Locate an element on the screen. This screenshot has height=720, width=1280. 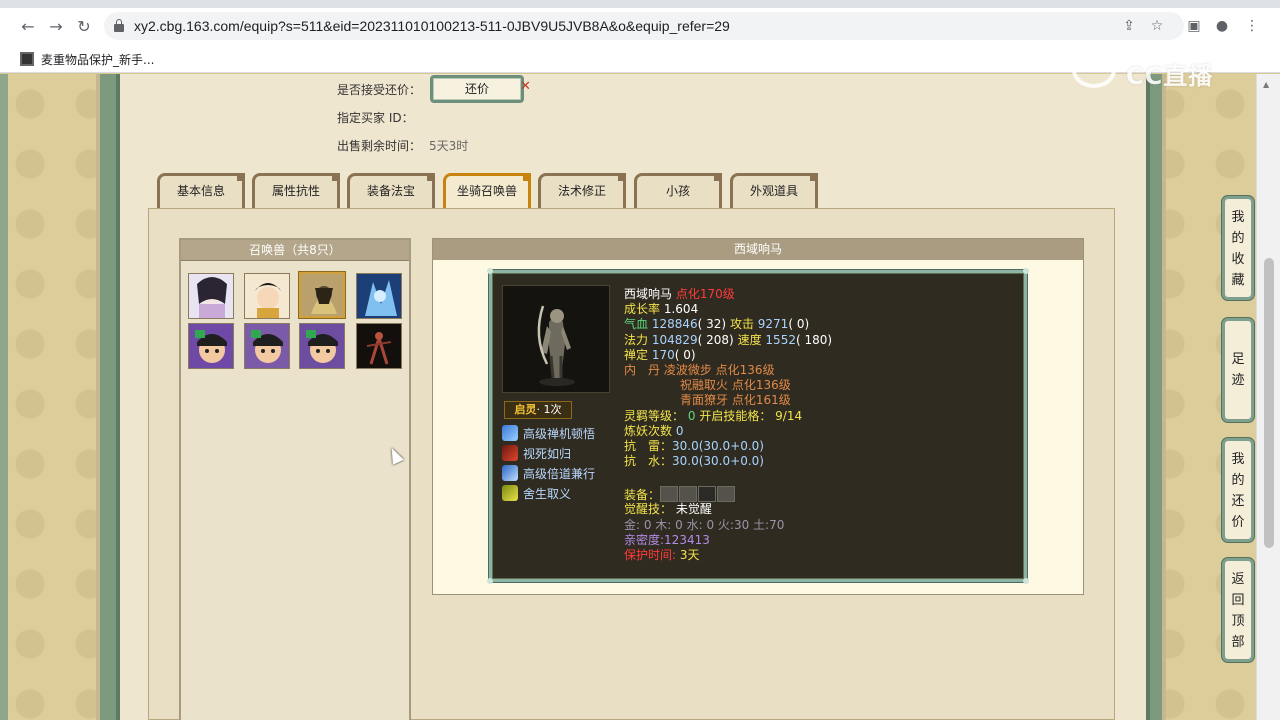
footprint-button: 足迹 is located at coordinates (1238, 370).